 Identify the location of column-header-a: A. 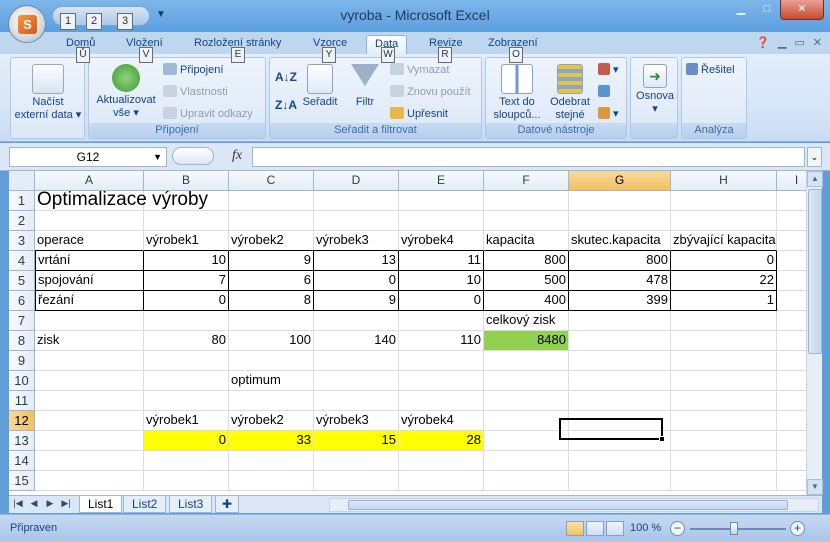
(89, 181).